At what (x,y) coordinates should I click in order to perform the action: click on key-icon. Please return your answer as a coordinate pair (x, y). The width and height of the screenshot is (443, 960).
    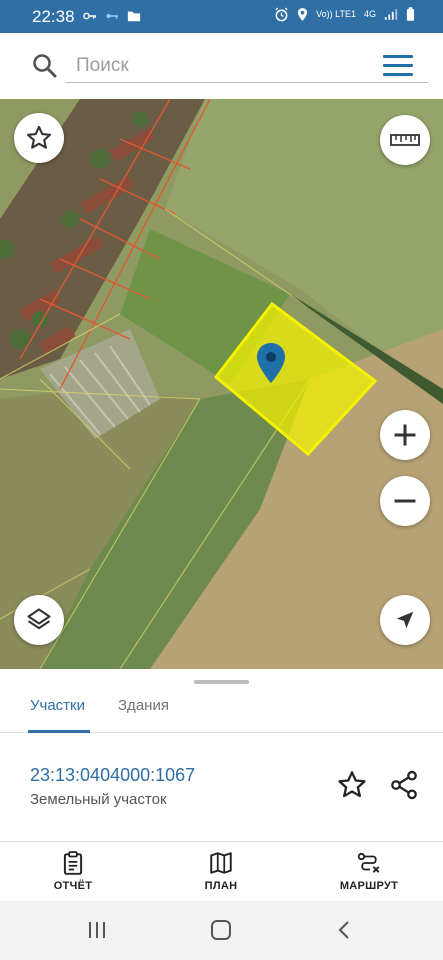
    Looking at the image, I should click on (90, 16).